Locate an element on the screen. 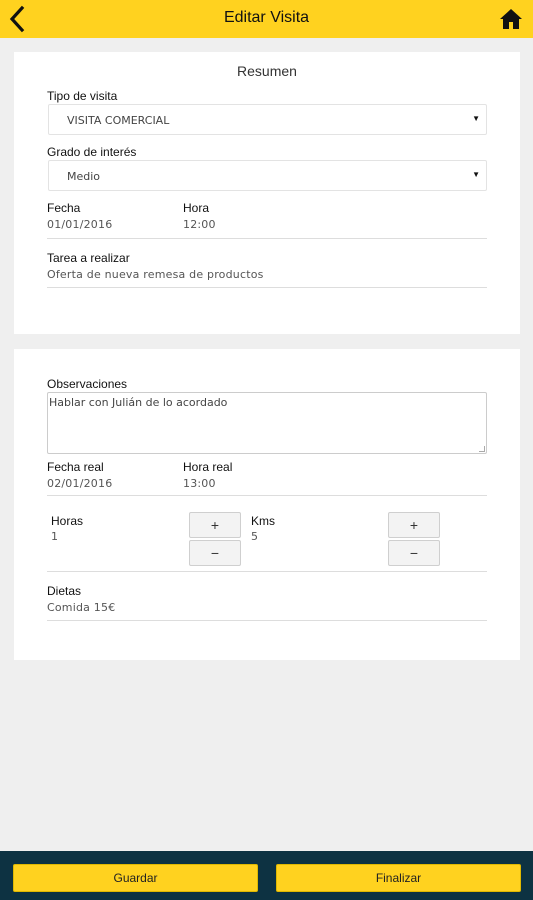 Image resolution: width=533 pixels, height=900 pixels. real-date-value: 02/01/2016 is located at coordinates (79, 483).